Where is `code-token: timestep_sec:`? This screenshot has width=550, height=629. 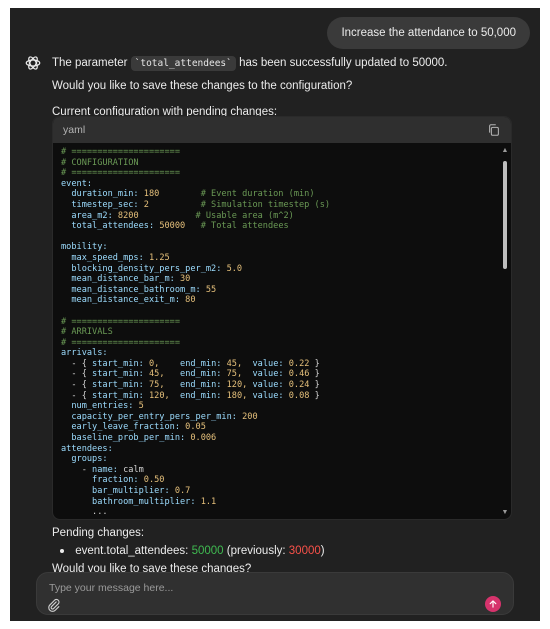
code-token: timestep_sec: is located at coordinates (100, 204).